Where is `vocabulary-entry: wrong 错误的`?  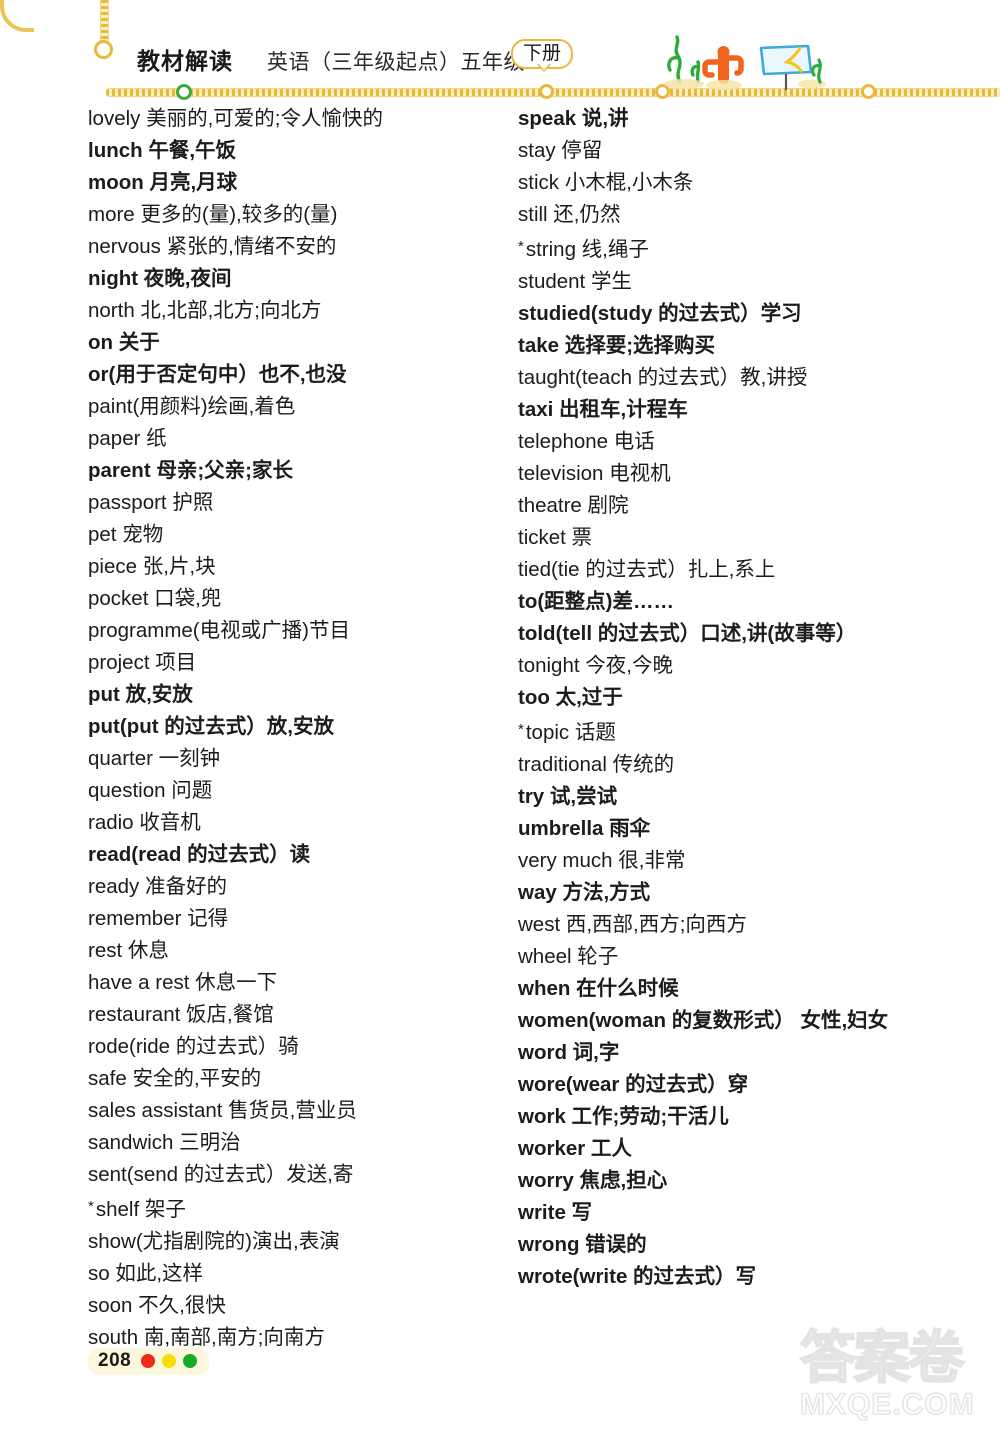
vocabulary-entry: wrong 错误的 is located at coordinates (582, 1244).